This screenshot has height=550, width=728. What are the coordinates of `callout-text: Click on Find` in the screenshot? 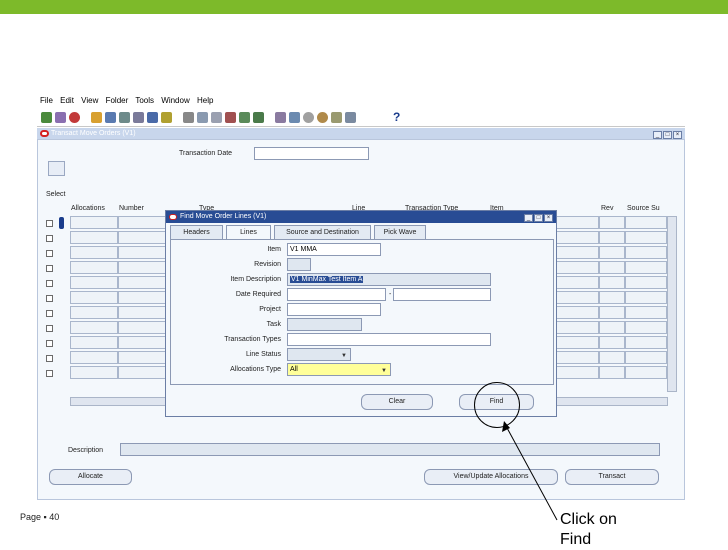 It's located at (588, 530).